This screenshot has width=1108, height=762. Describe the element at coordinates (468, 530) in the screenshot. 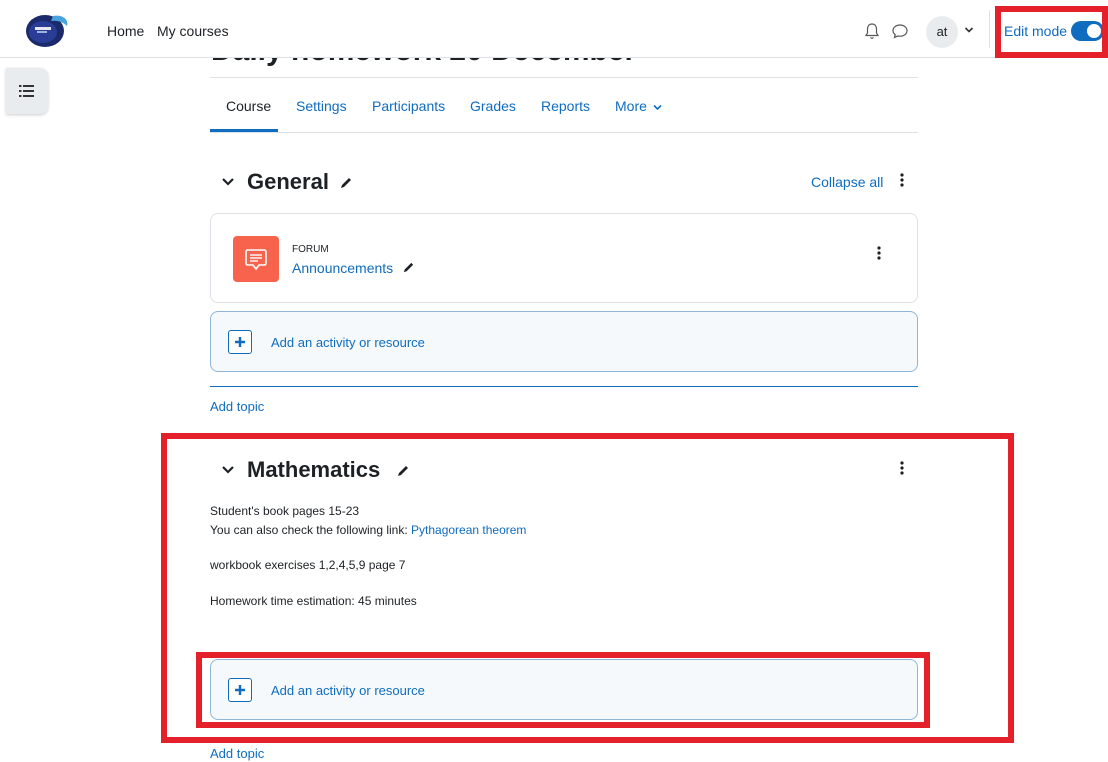

I see `pythagorean-theorem-link: Pythagorean theorem` at that location.